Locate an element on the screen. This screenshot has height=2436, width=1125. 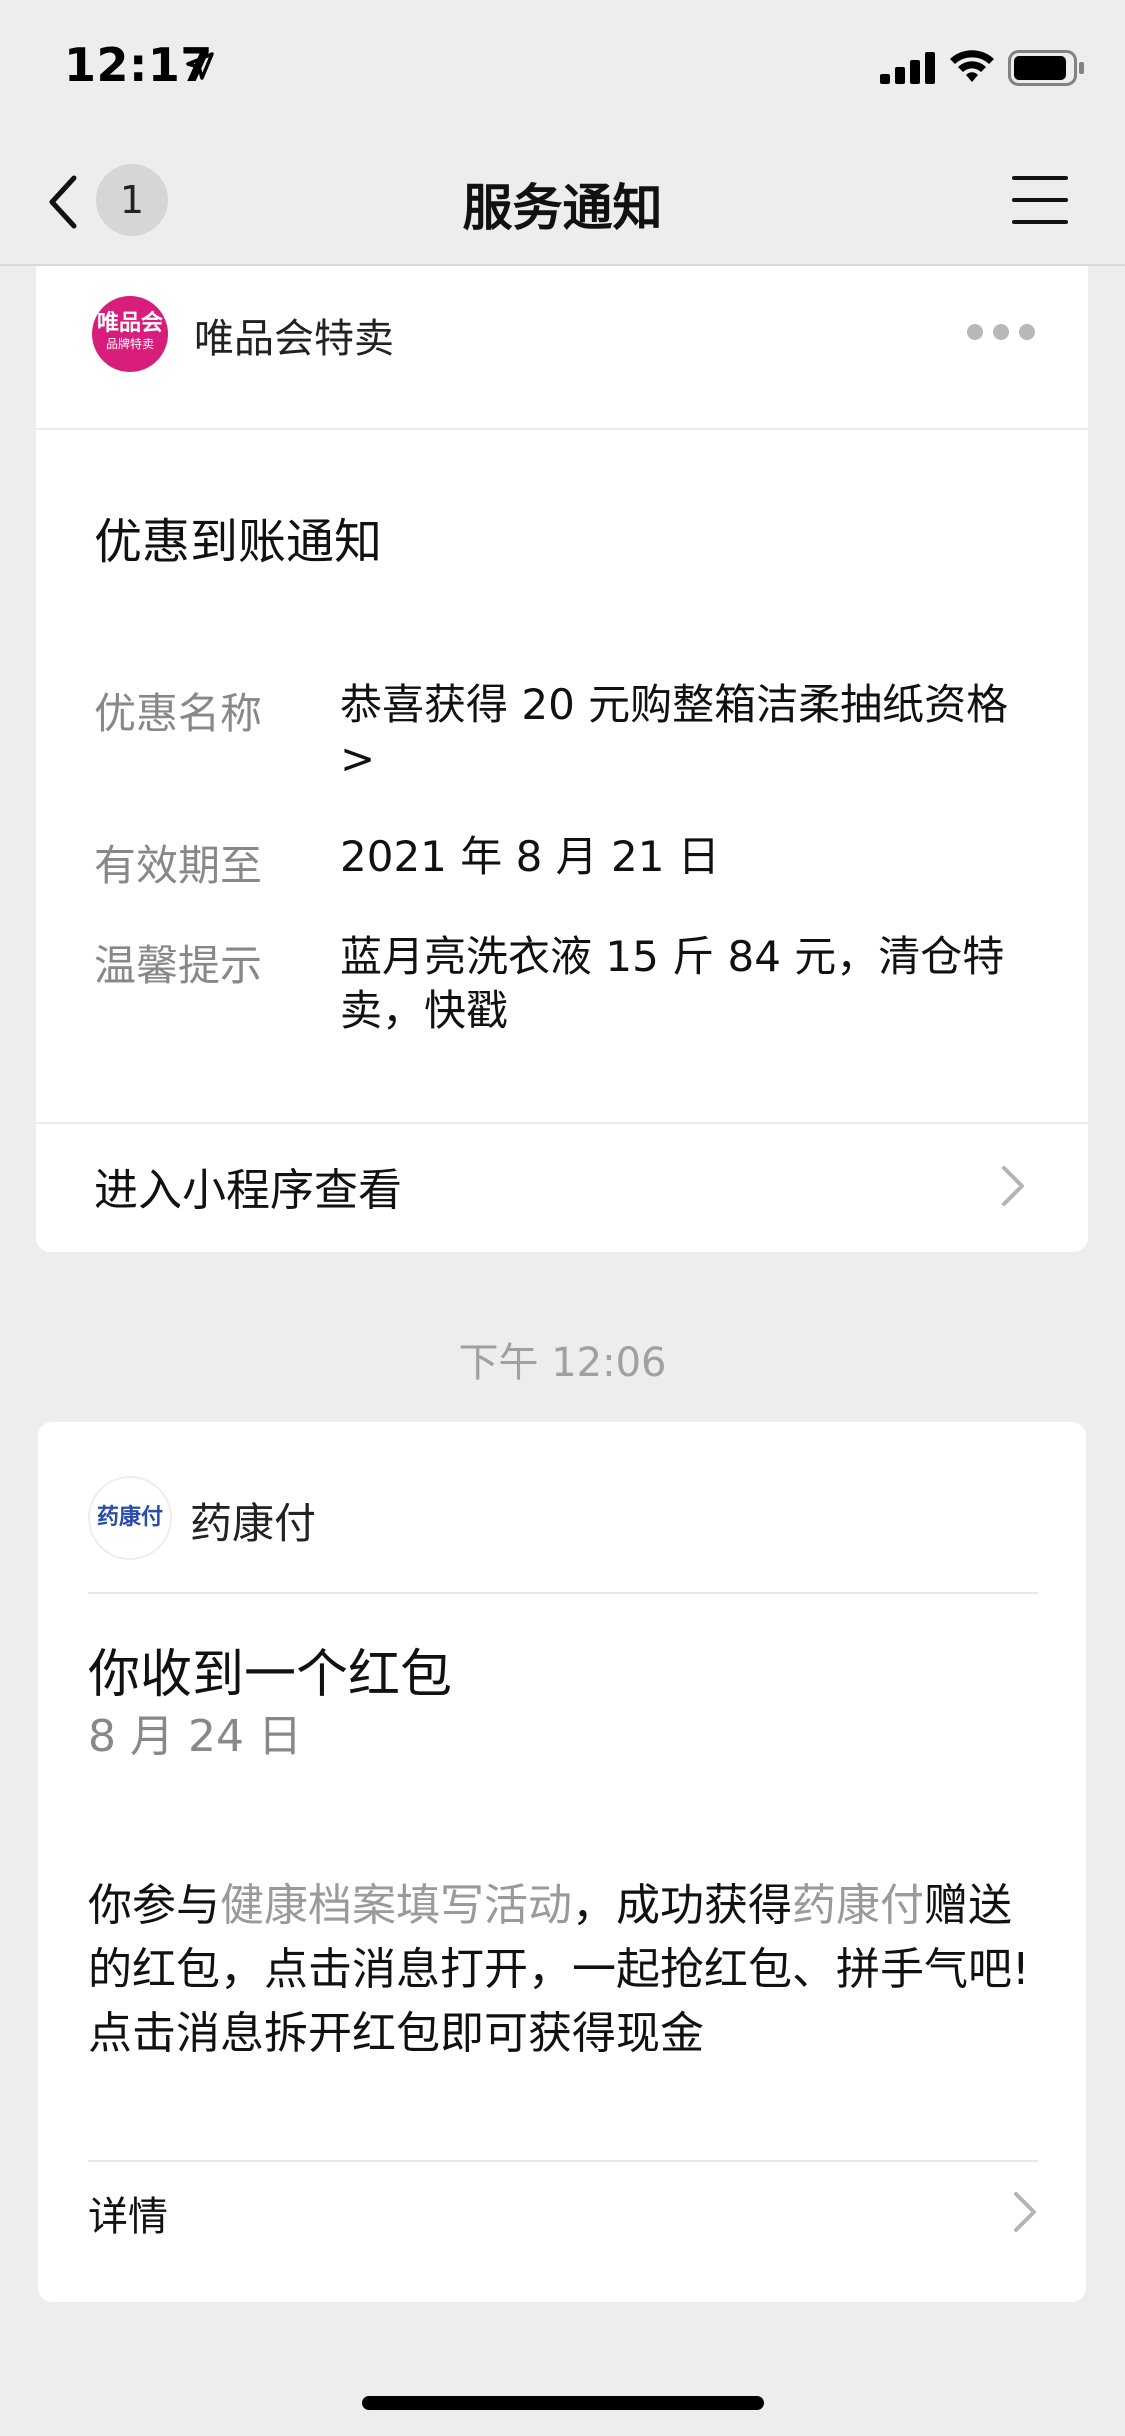
details-link: 详情 is located at coordinates (128, 2213).